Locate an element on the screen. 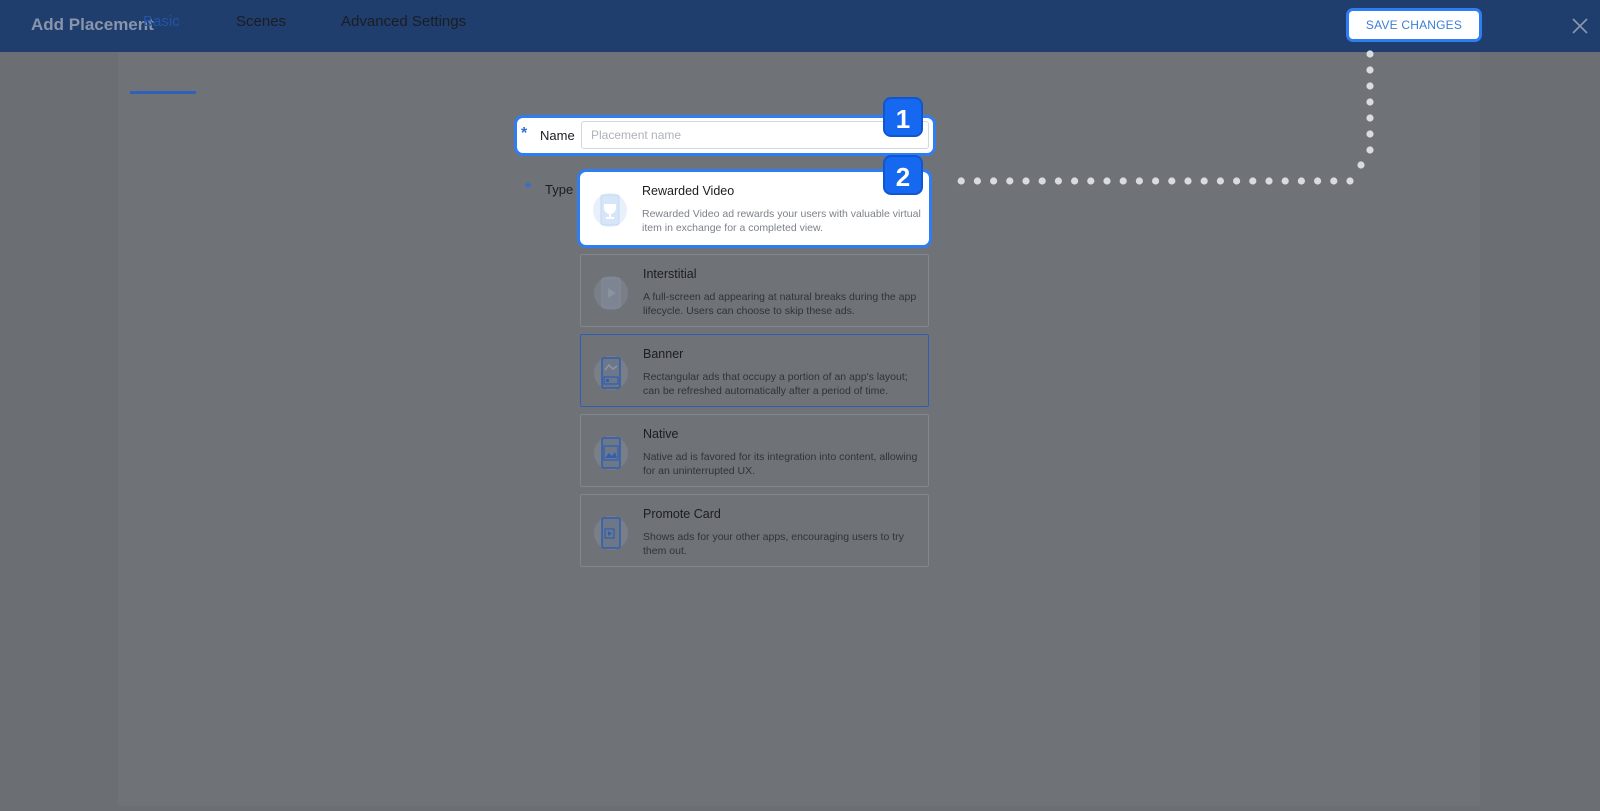 This screenshot has height=811, width=1600. step-badge-2: 2 is located at coordinates (903, 175).